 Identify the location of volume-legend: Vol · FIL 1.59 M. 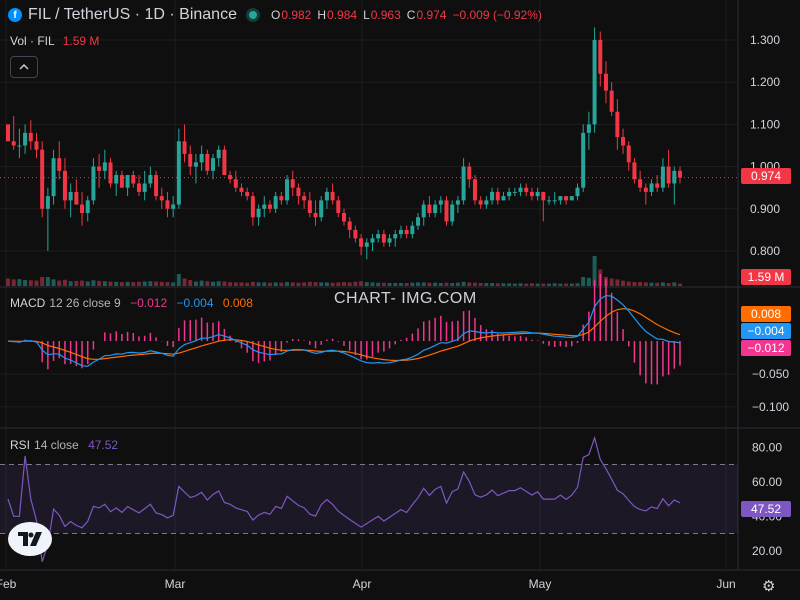
(54, 41).